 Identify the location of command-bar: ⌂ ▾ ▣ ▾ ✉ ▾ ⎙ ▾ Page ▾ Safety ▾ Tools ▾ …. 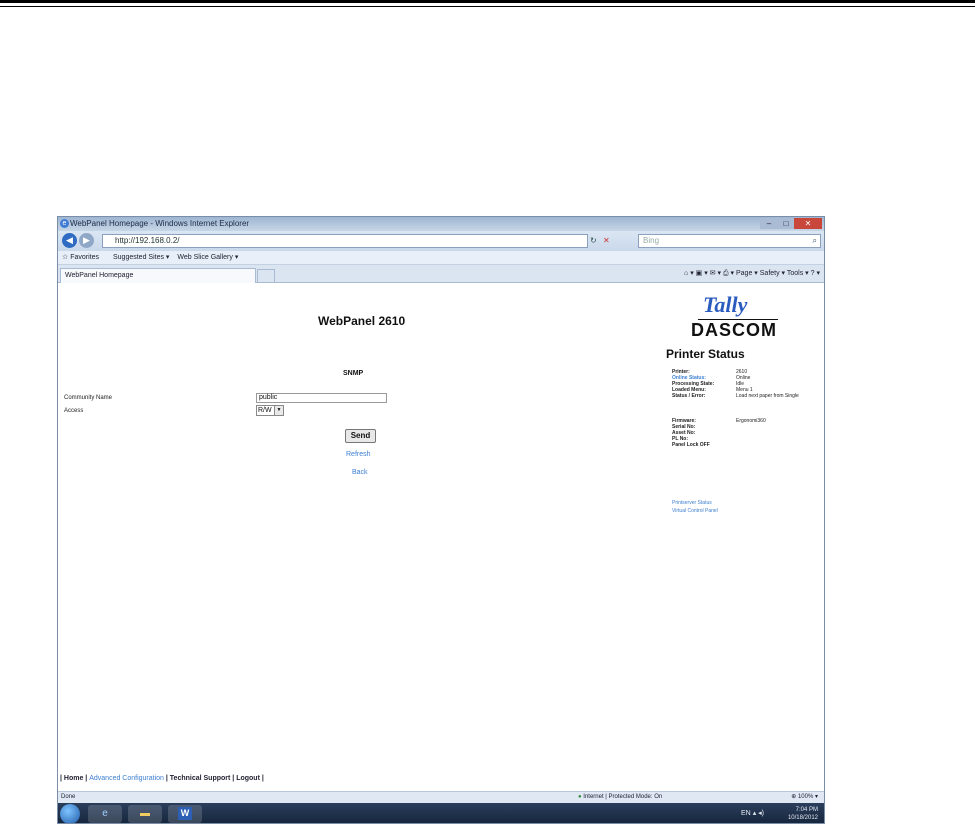
(752, 274).